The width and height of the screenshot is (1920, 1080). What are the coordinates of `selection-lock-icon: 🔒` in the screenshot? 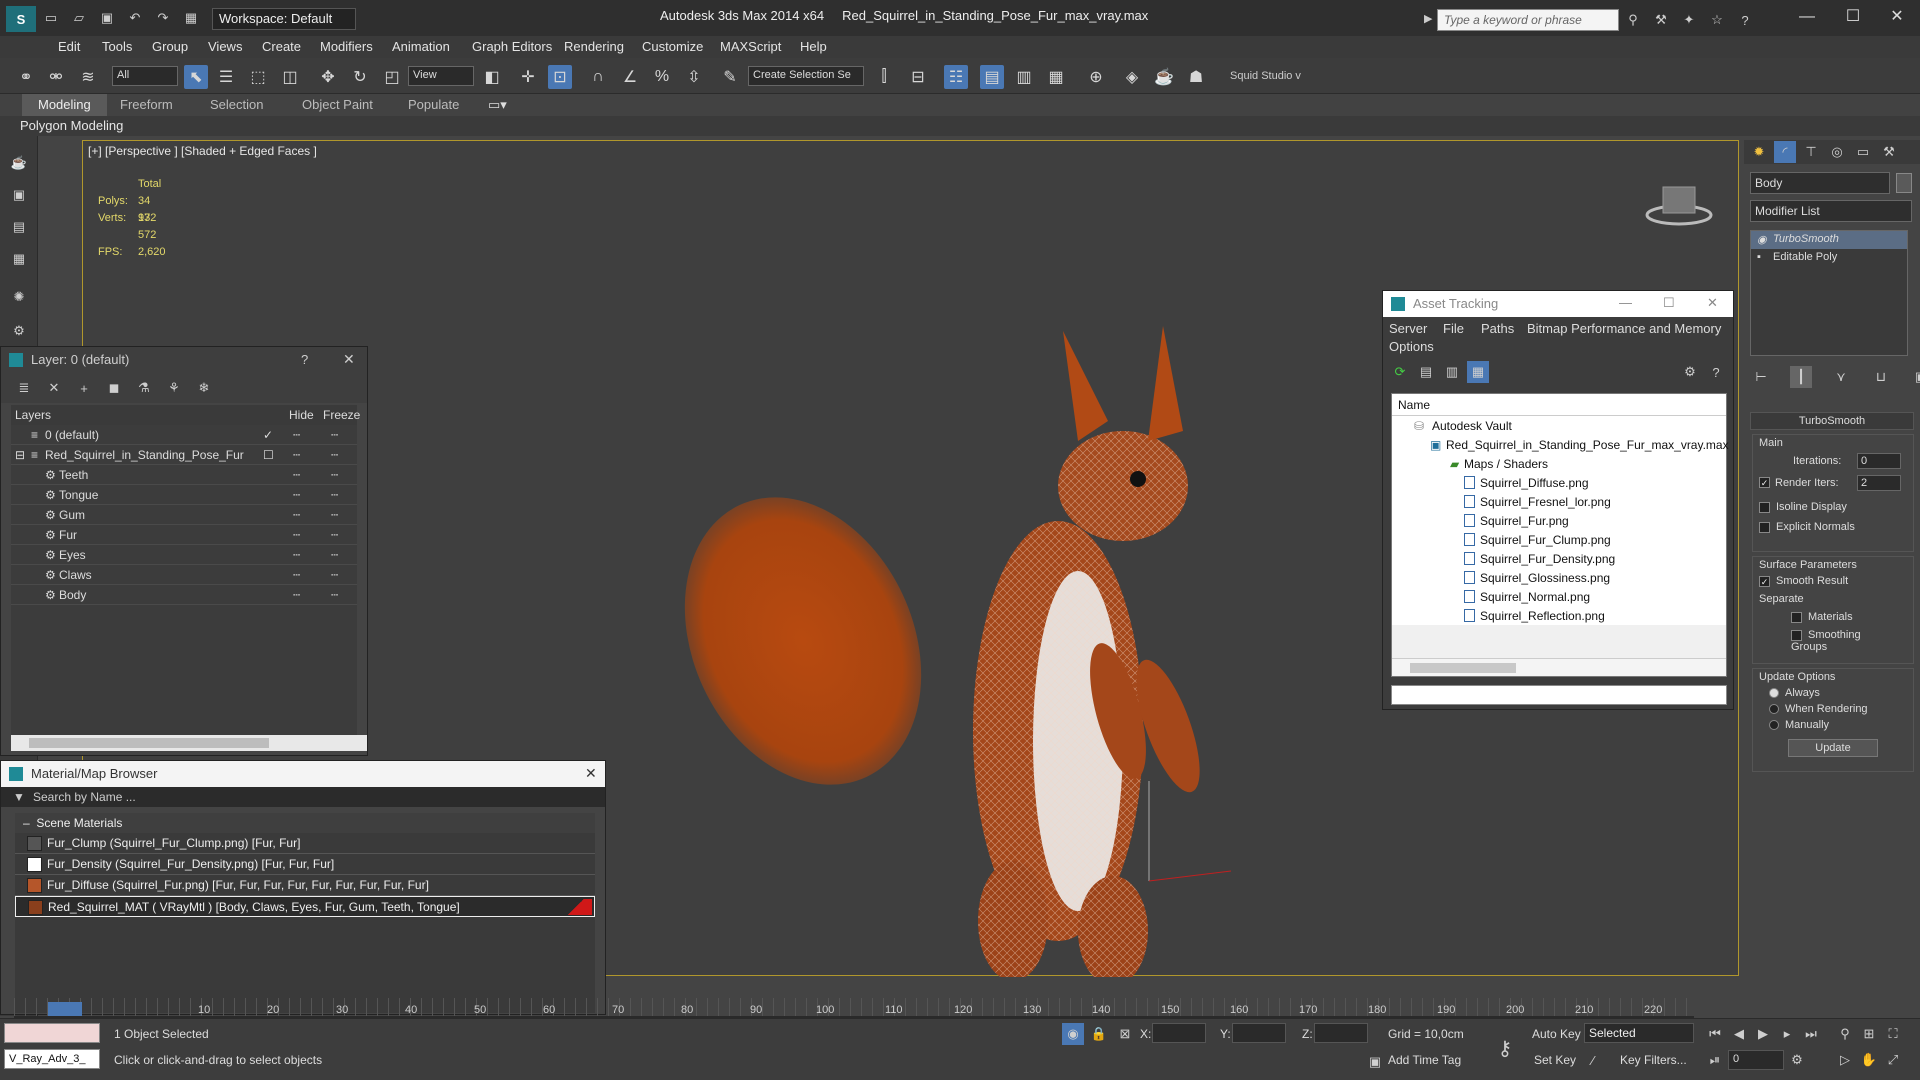 It's located at (1099, 1034).